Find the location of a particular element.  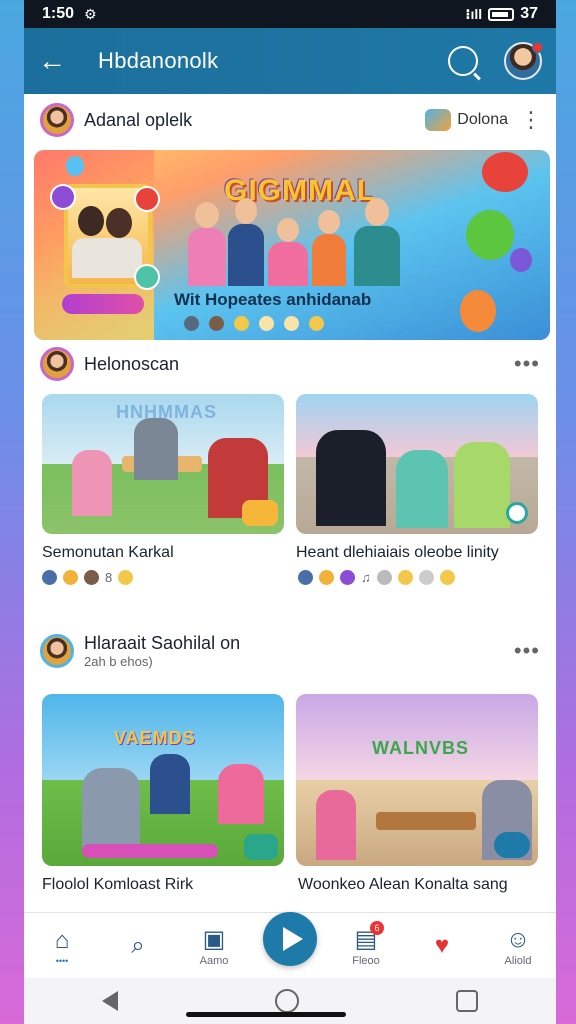

battery-icon is located at coordinates (501, 14).